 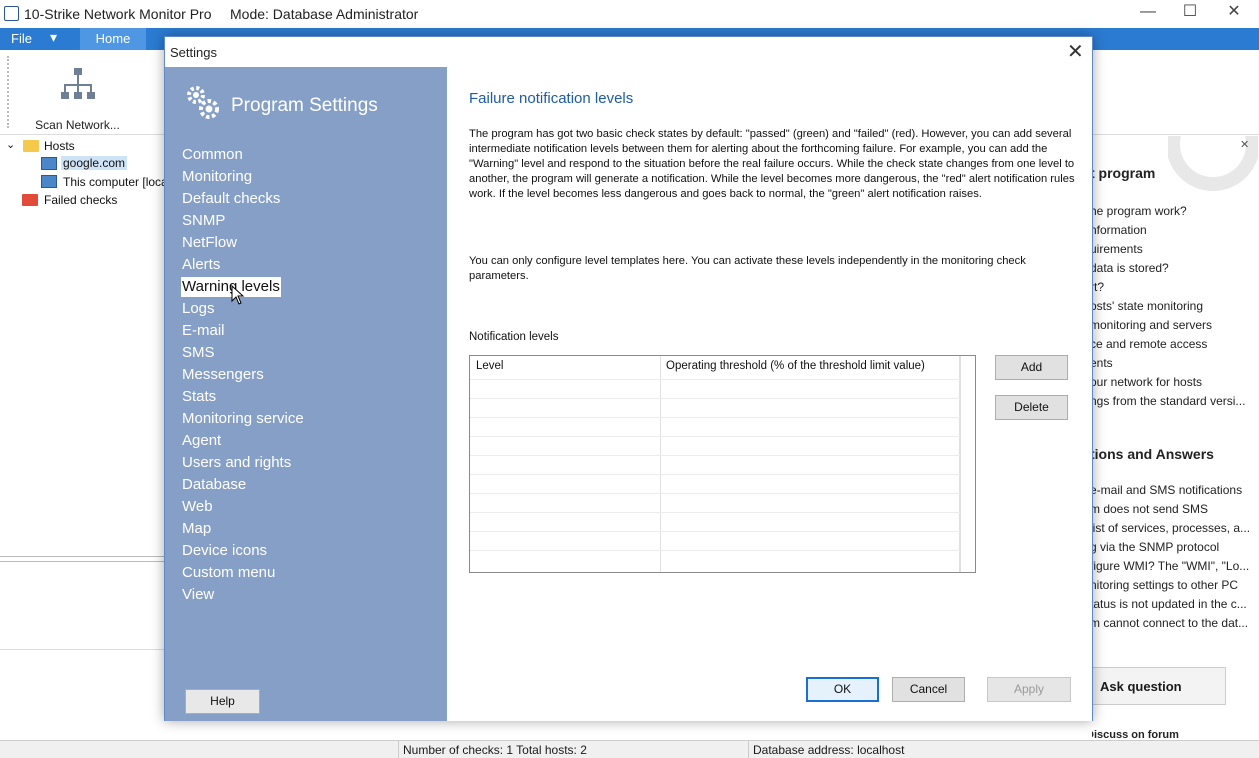 I want to click on tree-host-this-computer: This computer [loca, so click(x=115, y=182).